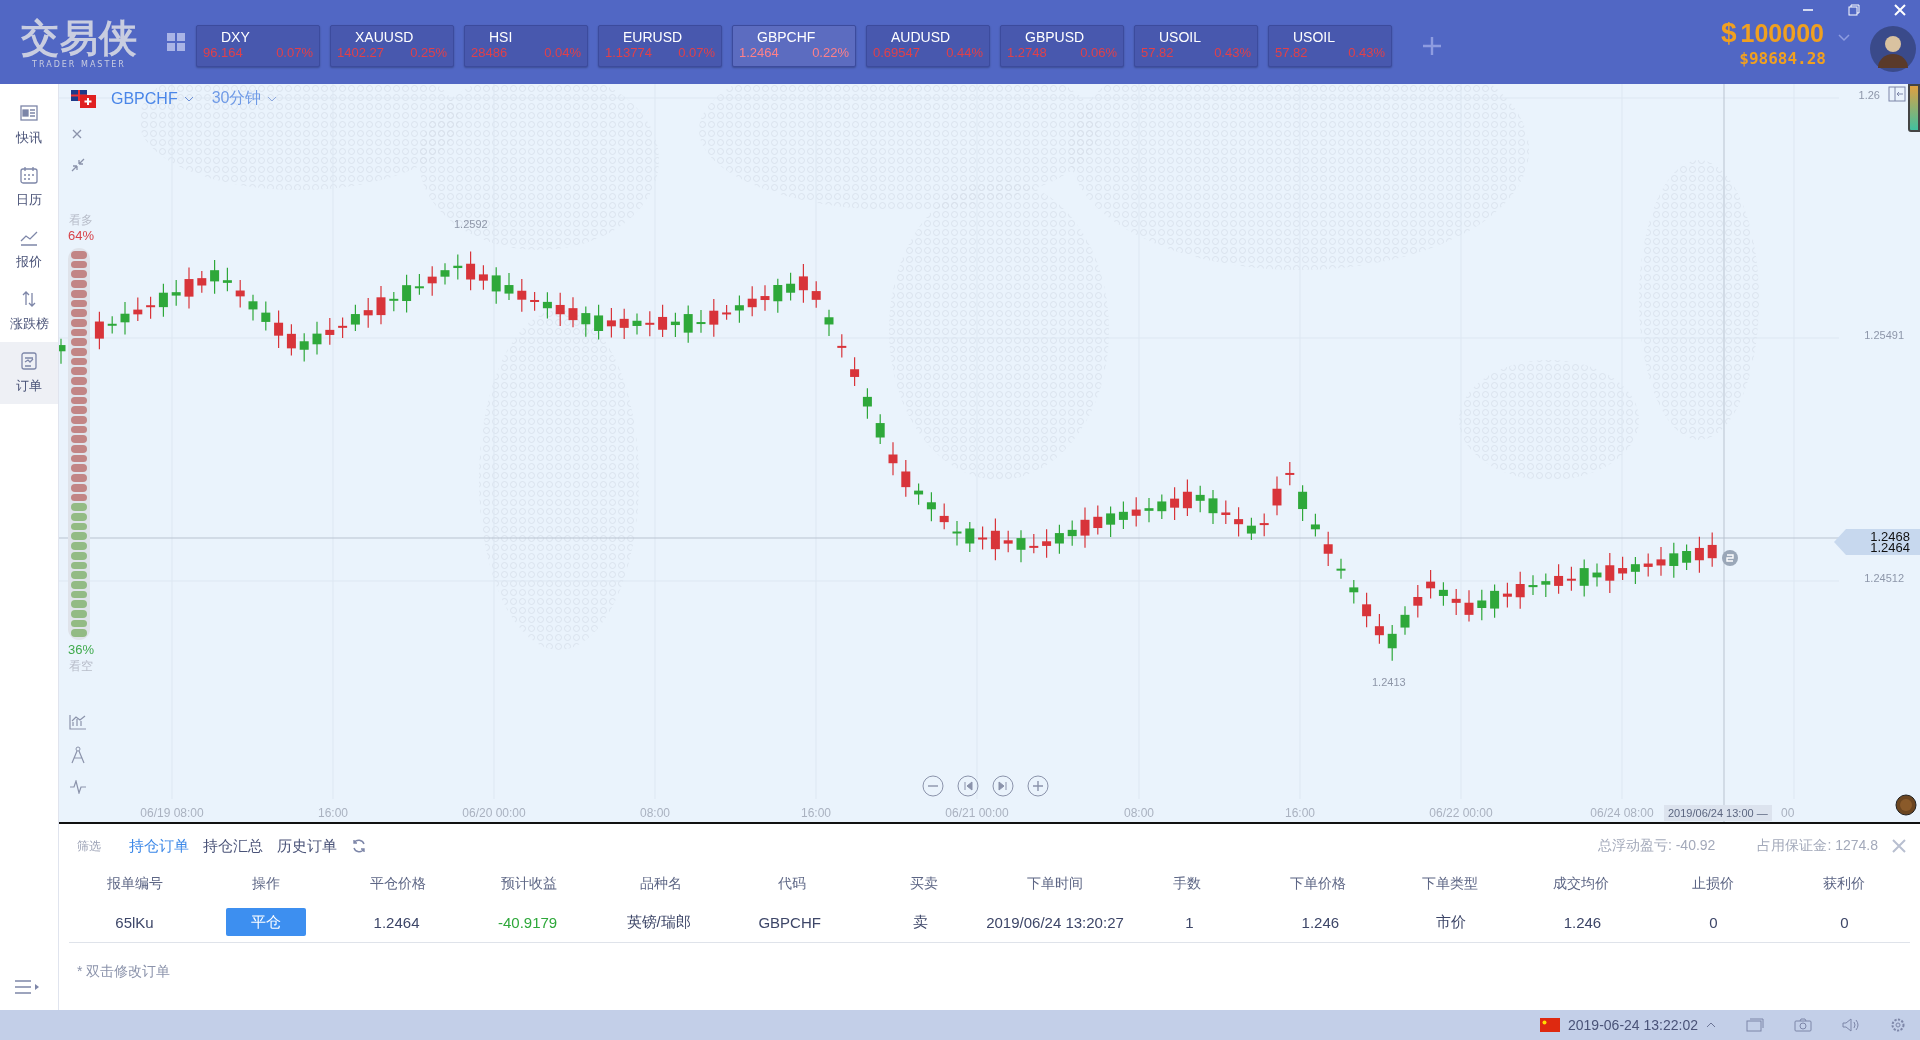  What do you see at coordinates (1038, 786) in the screenshot?
I see `zoom-in-icon` at bounding box center [1038, 786].